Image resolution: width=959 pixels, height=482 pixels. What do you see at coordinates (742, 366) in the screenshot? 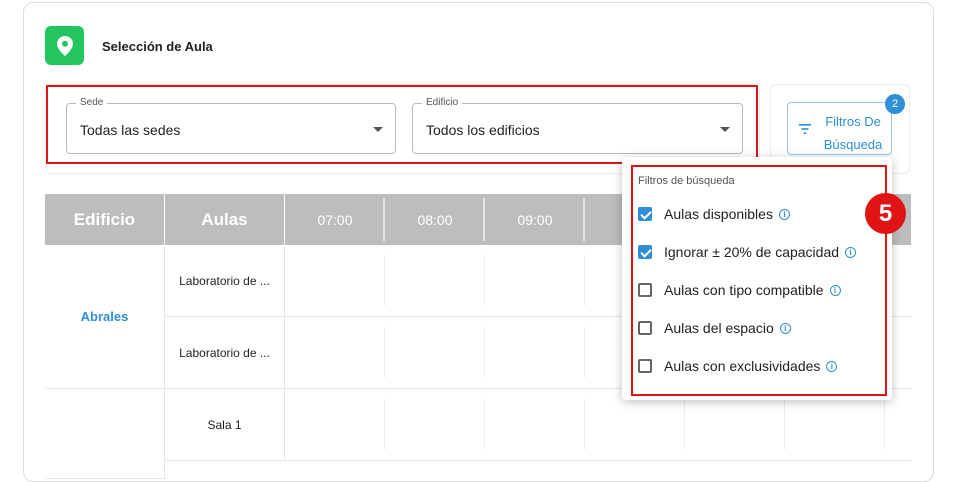
I see `option-label: Aulas con exclusividades` at bounding box center [742, 366].